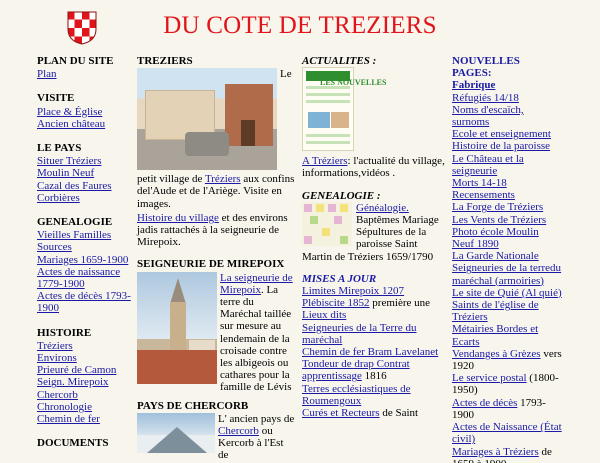 The width and height of the screenshot is (600, 463). I want to click on treziers-text-petit: petit village de, so click(170, 179).